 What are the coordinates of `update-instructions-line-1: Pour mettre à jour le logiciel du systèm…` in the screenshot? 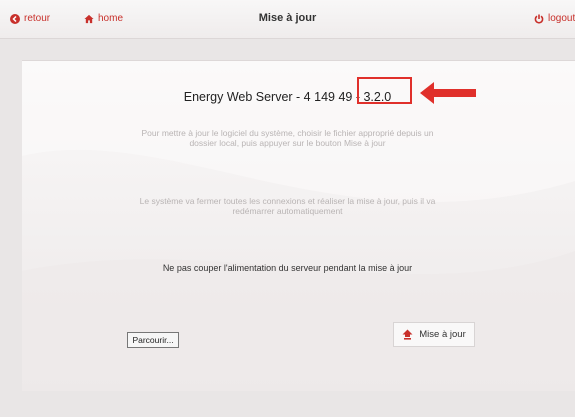 It's located at (287, 133).